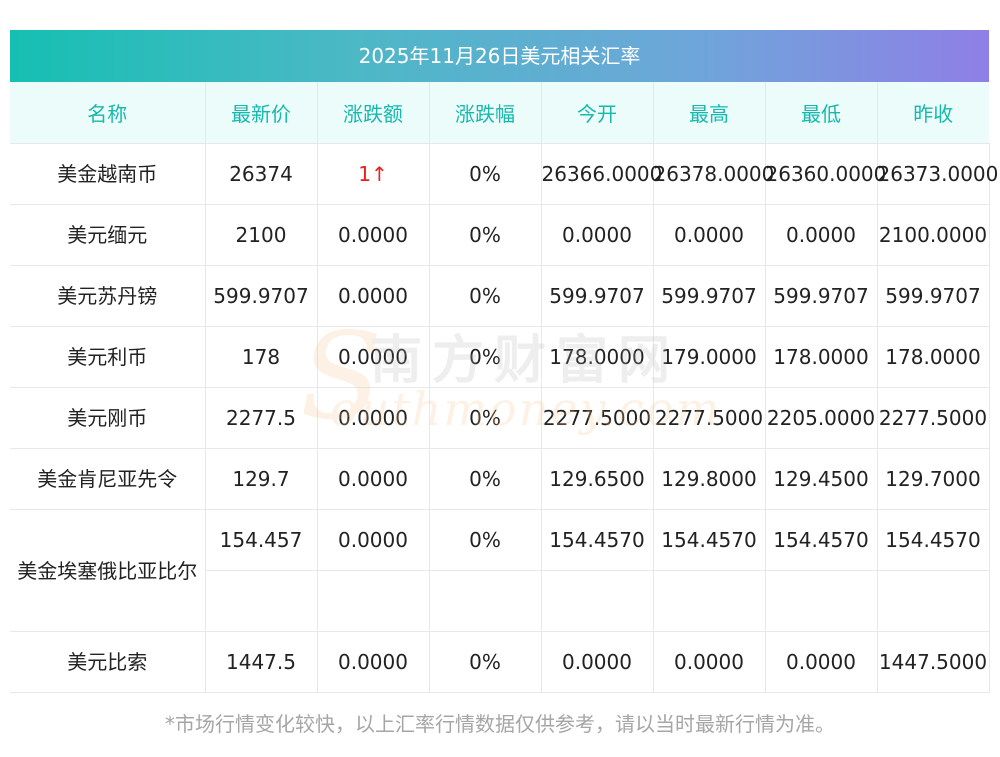 This screenshot has height=757, width=1000. What do you see at coordinates (821, 113) in the screenshot?
I see `header-low: 最低` at bounding box center [821, 113].